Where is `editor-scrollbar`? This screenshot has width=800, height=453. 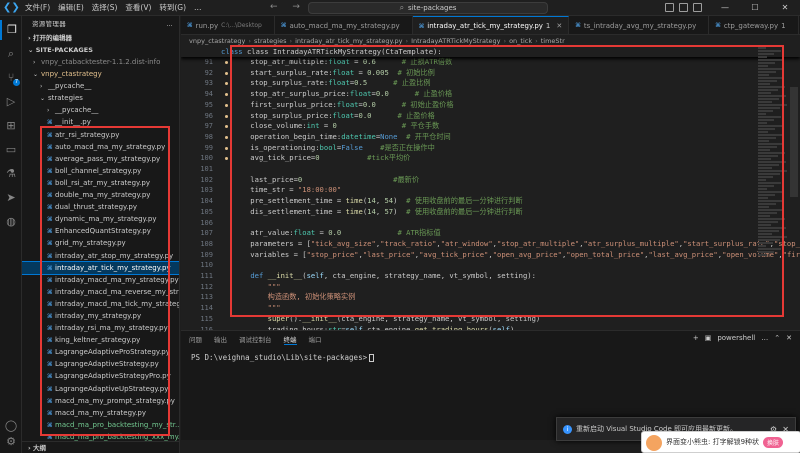 editor-scrollbar is located at coordinates (794, 142).